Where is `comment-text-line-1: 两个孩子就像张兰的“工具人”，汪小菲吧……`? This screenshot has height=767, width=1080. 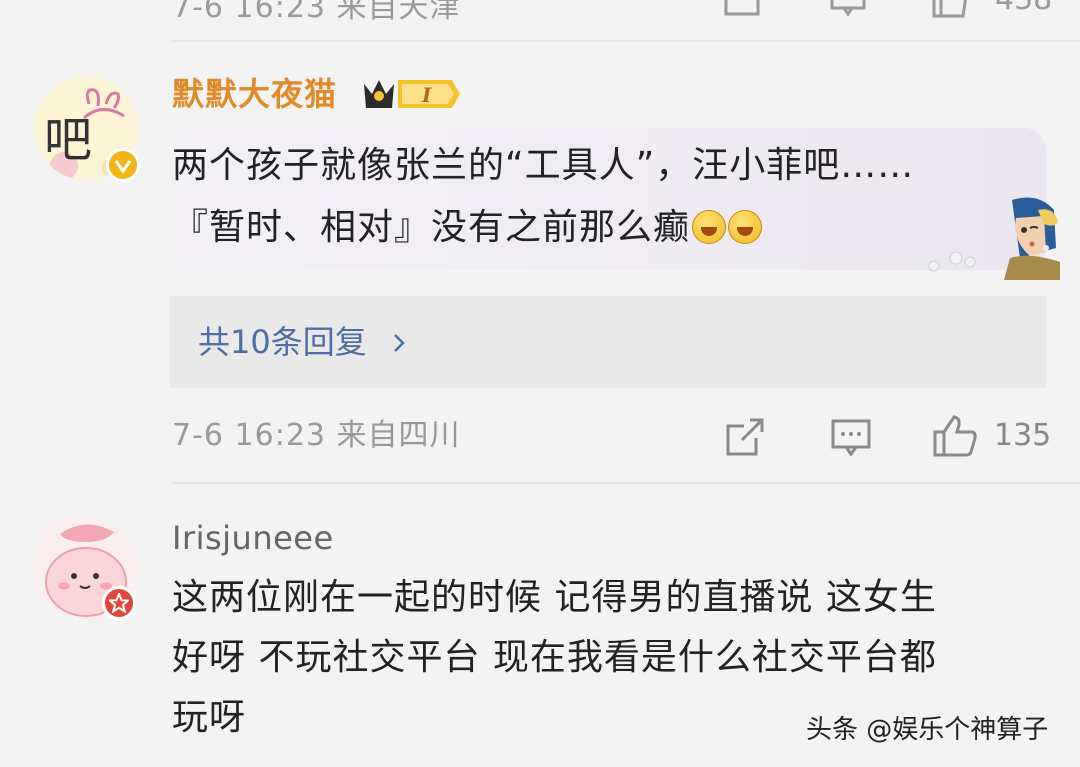
comment-text-line-1: 两个孩子就像张兰的“工具人”，汪小菲吧…… is located at coordinates (543, 165).